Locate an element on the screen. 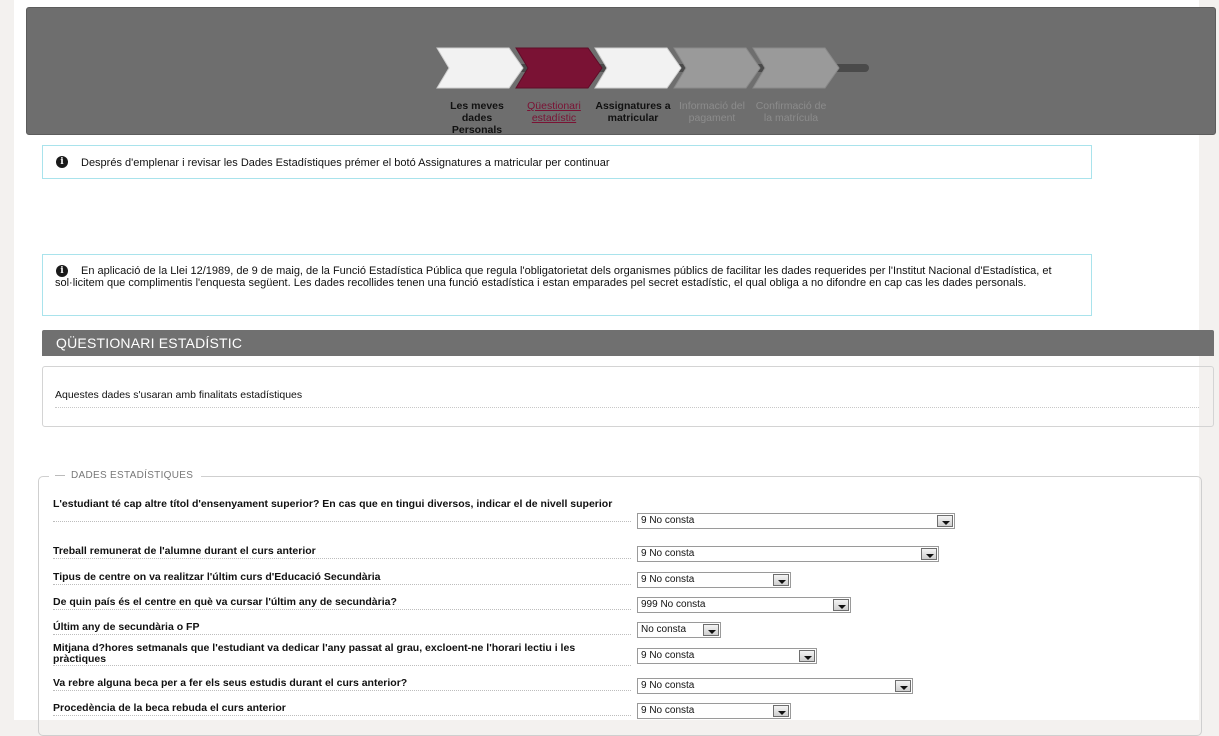  question-label: Últim any de secundària o FP is located at coordinates (342, 628).